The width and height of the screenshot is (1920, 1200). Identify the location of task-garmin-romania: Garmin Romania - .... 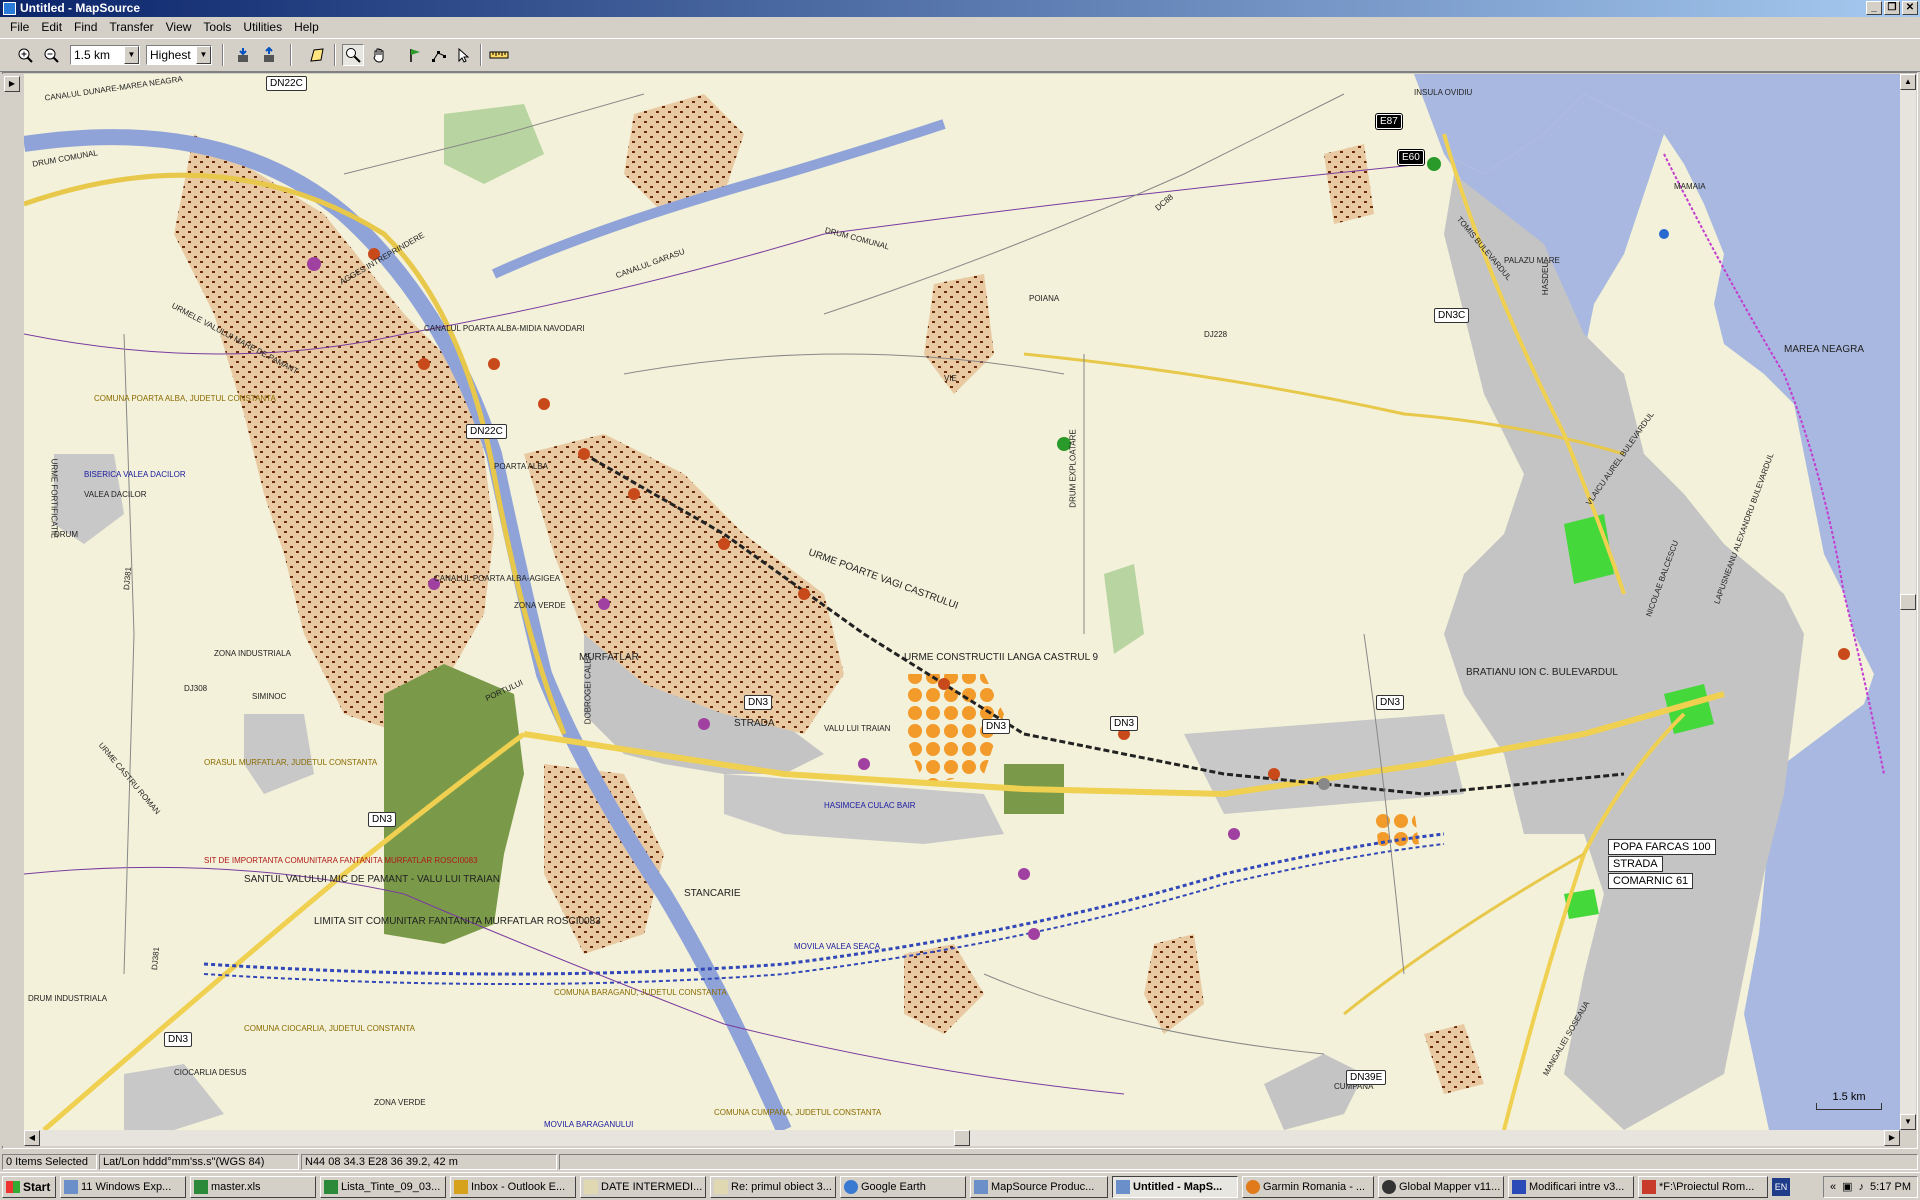
(1308, 1187).